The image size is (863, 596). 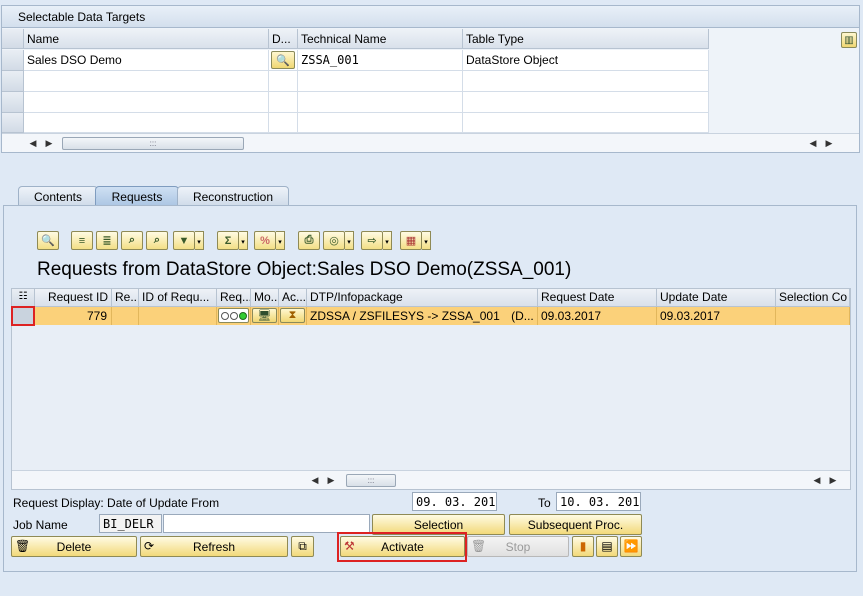 I want to click on date-from-field: 09. 03. 2017, so click(x=454, y=501).